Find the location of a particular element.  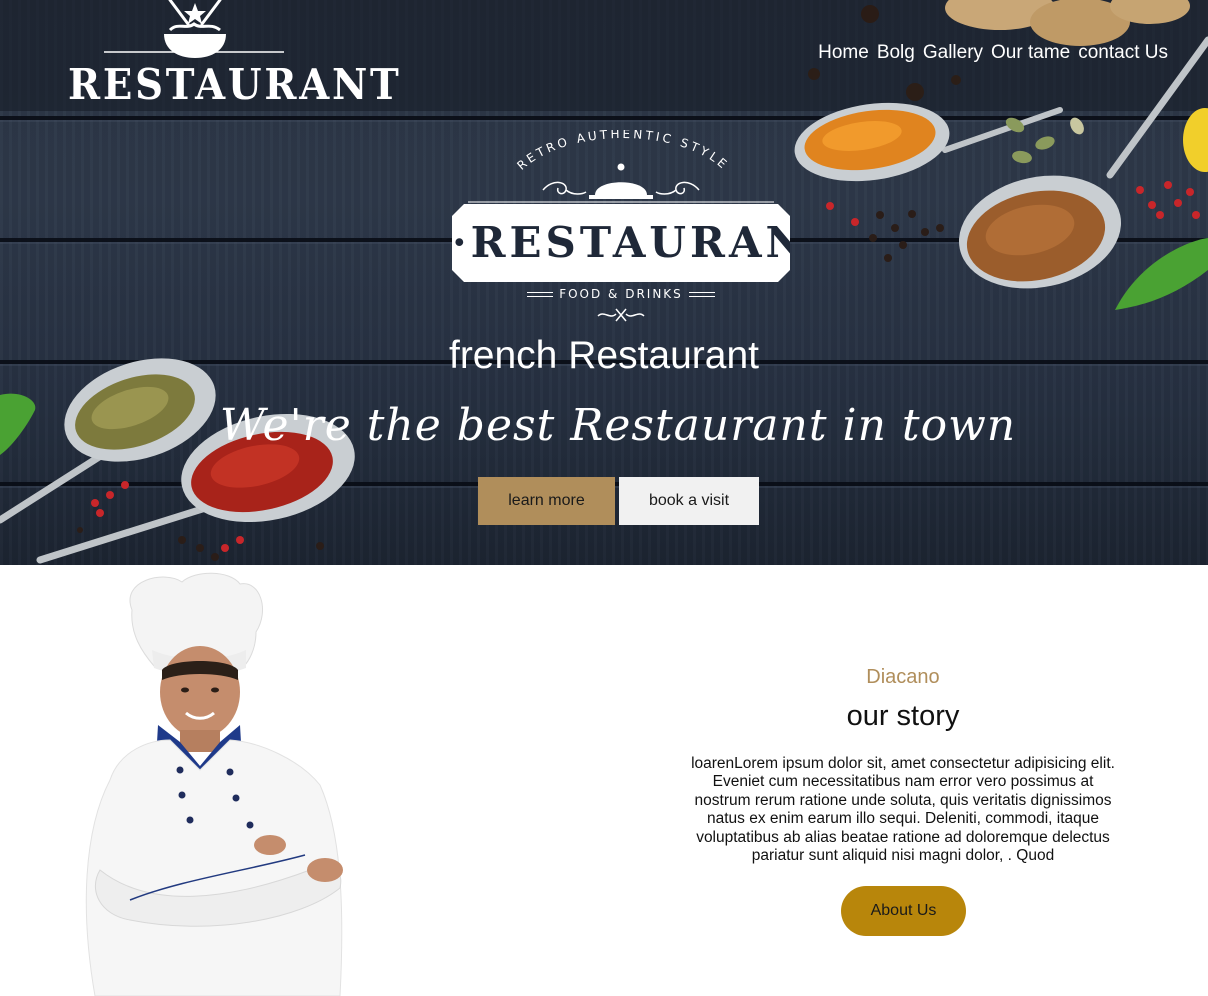

lemon-decoration is located at coordinates (1195, 140).